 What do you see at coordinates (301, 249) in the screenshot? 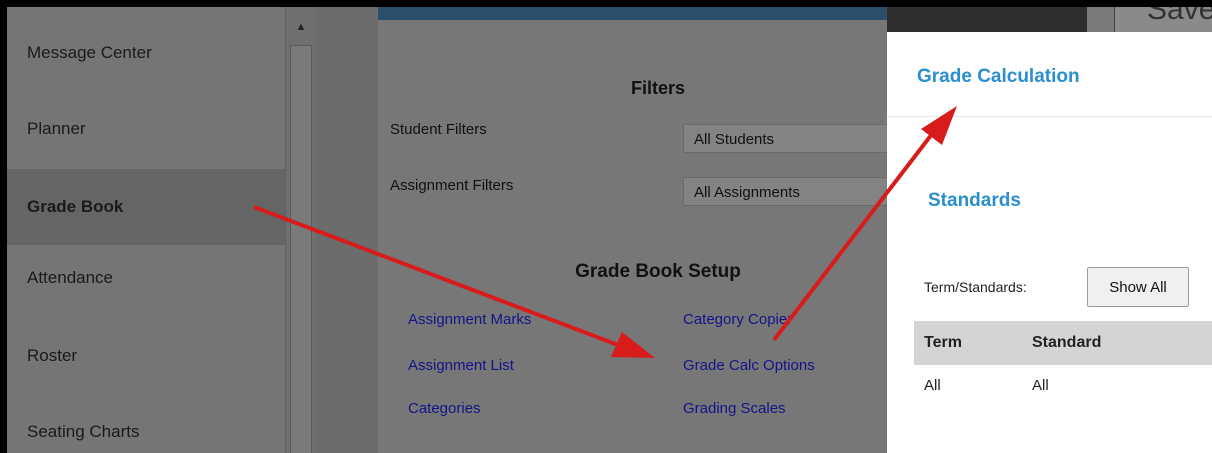
I see `scrollbar-thumb` at bounding box center [301, 249].